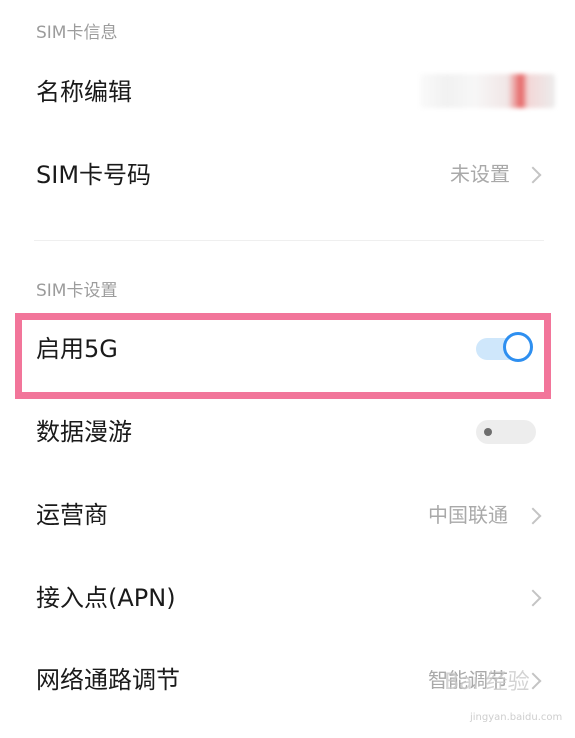 Image resolution: width=575 pixels, height=738 pixels. Describe the element at coordinates (516, 717) in the screenshot. I see `watermark-url: jingyan.baidu.com` at that location.